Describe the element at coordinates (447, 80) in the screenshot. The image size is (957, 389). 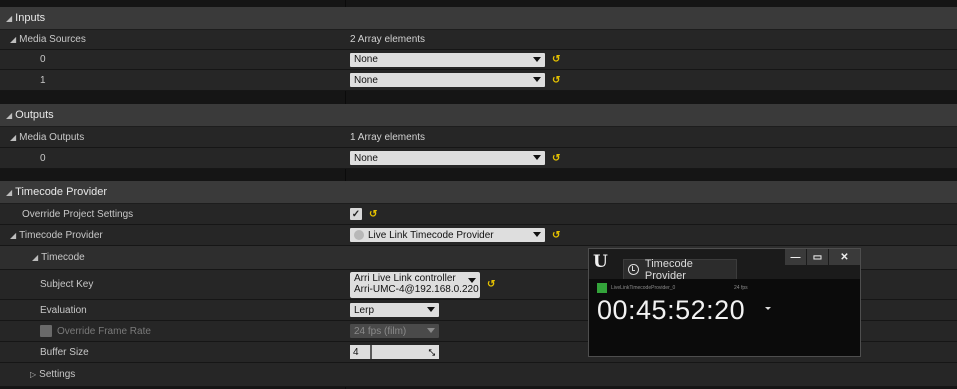
I see `media-source-1-combo: None` at that location.